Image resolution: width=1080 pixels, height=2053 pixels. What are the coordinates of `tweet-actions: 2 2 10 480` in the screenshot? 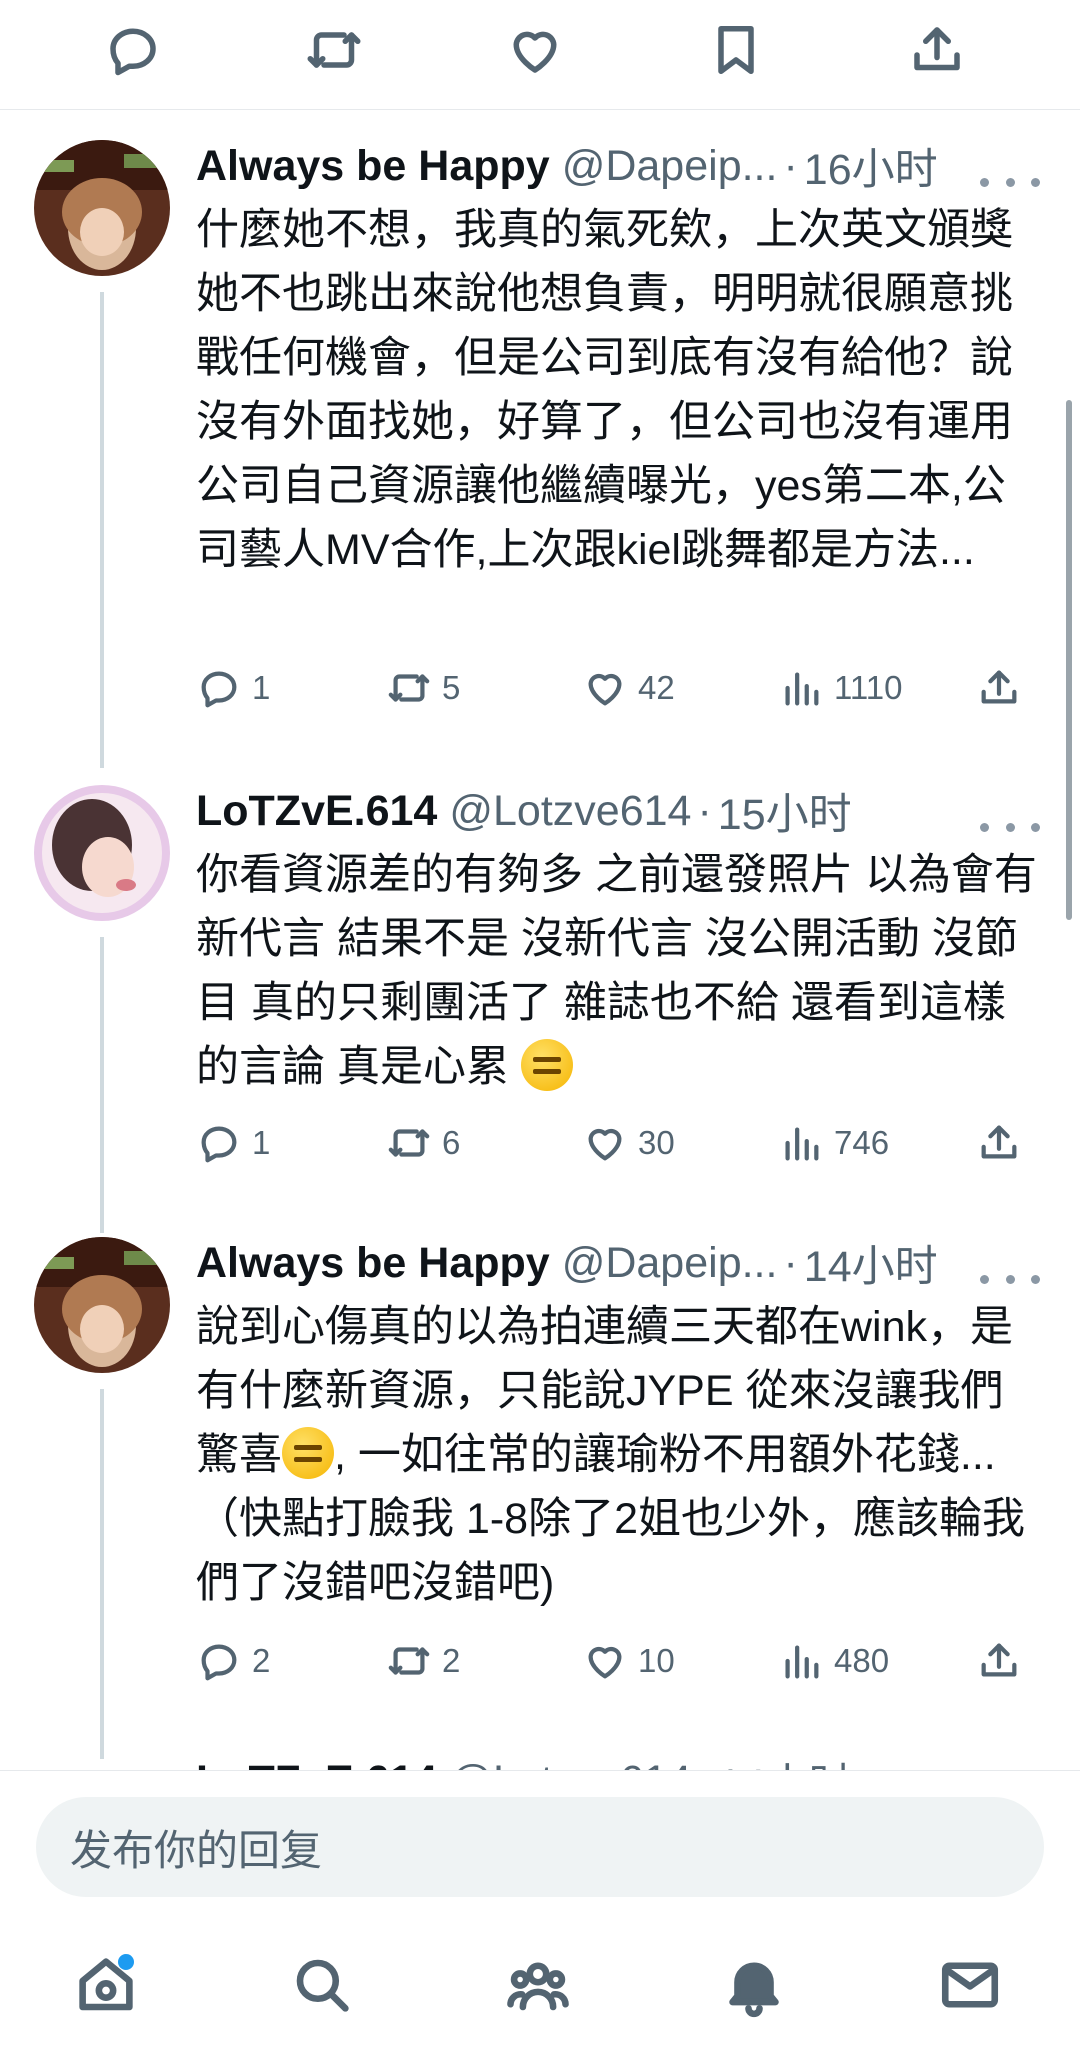 It's located at (623, 1661).